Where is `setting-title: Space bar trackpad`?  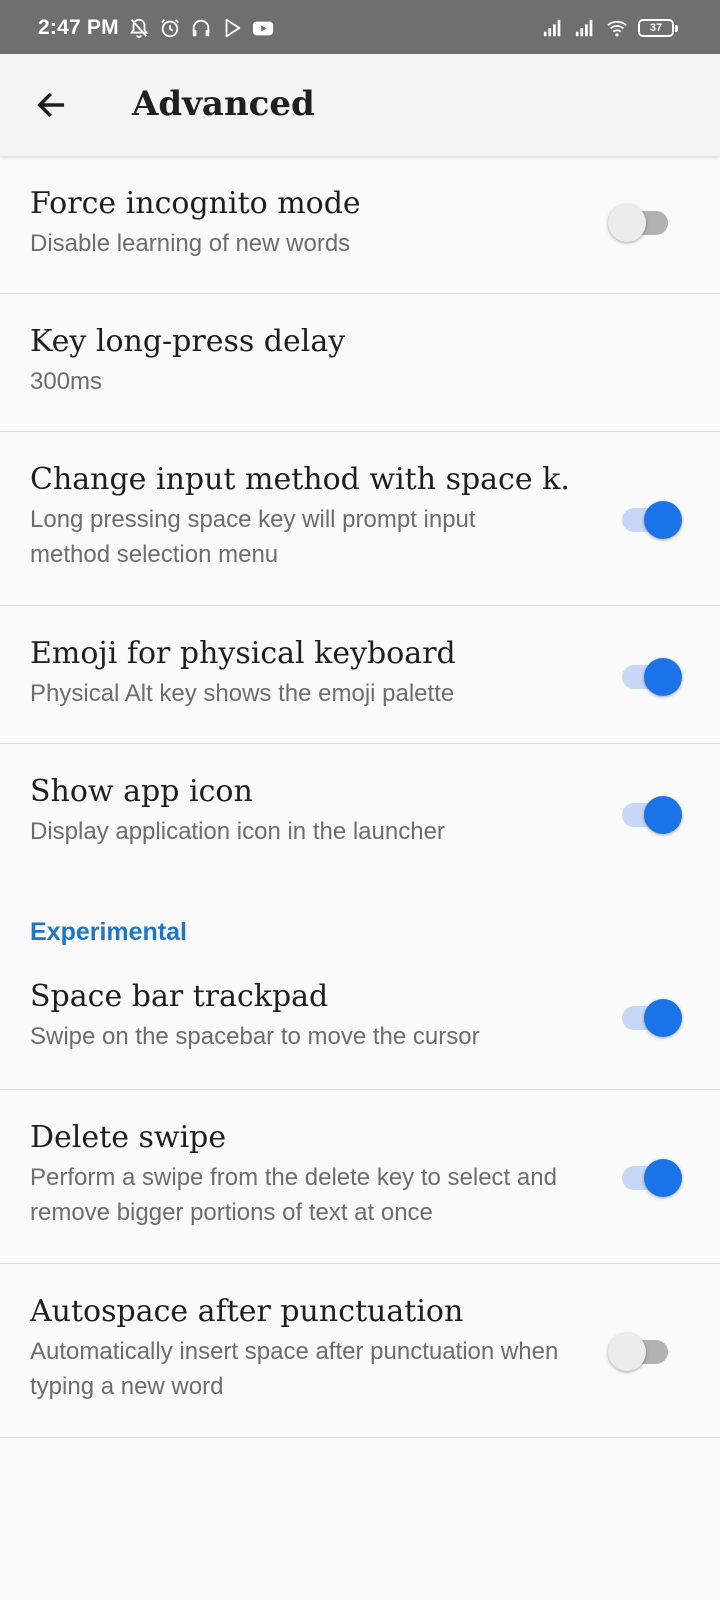 setting-title: Space bar trackpad is located at coordinates (179, 996).